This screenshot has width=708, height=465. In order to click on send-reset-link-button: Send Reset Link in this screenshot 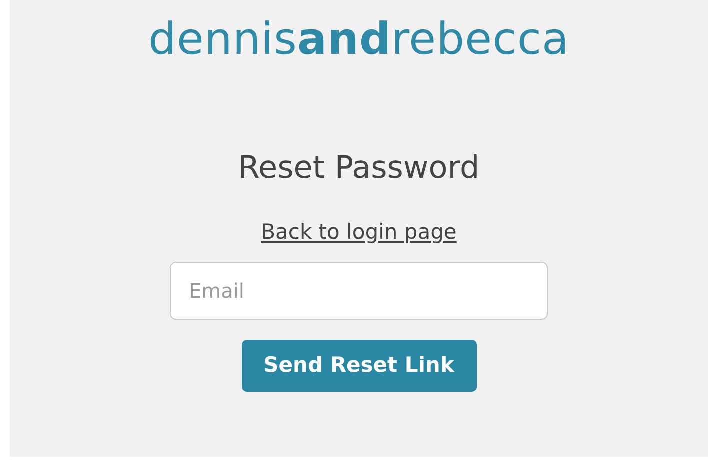, I will do `click(359, 366)`.